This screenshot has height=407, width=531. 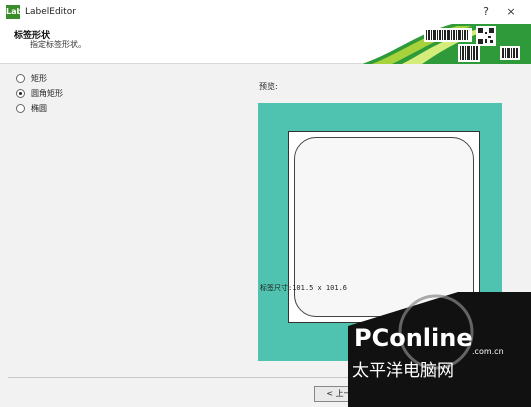 I want to click on shape-option-rectangle: 矩形, so click(x=39, y=78).